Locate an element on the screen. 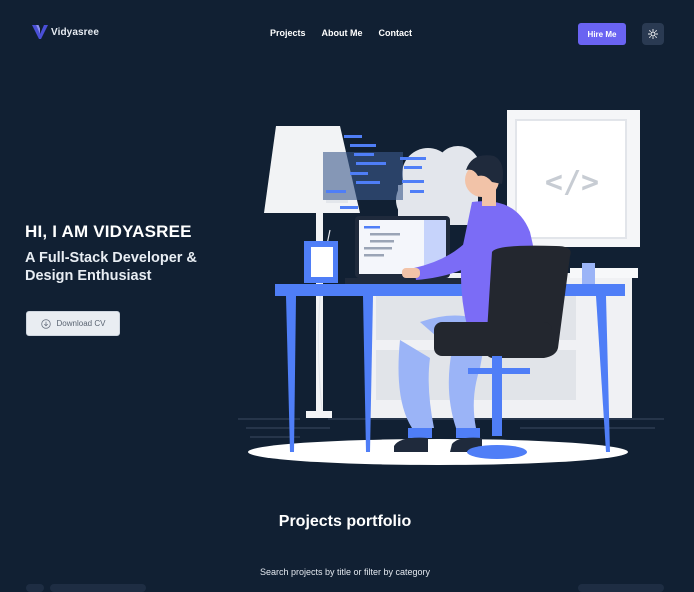  desk-cup is located at coordinates (588, 273).